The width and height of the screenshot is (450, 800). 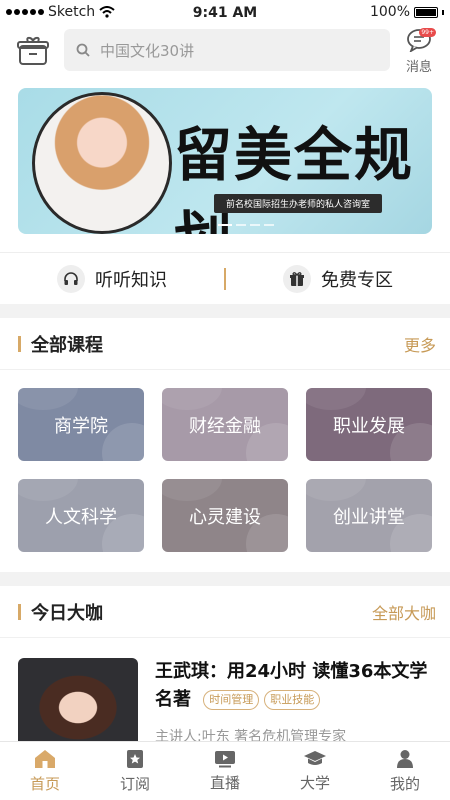 I want to click on banner-pagination, so click(x=246, y=225).